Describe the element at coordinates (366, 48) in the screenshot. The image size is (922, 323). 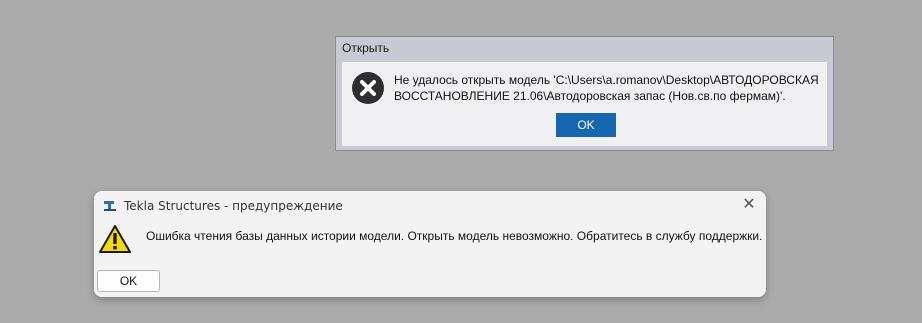
I see `dialog-title: Открыть` at that location.